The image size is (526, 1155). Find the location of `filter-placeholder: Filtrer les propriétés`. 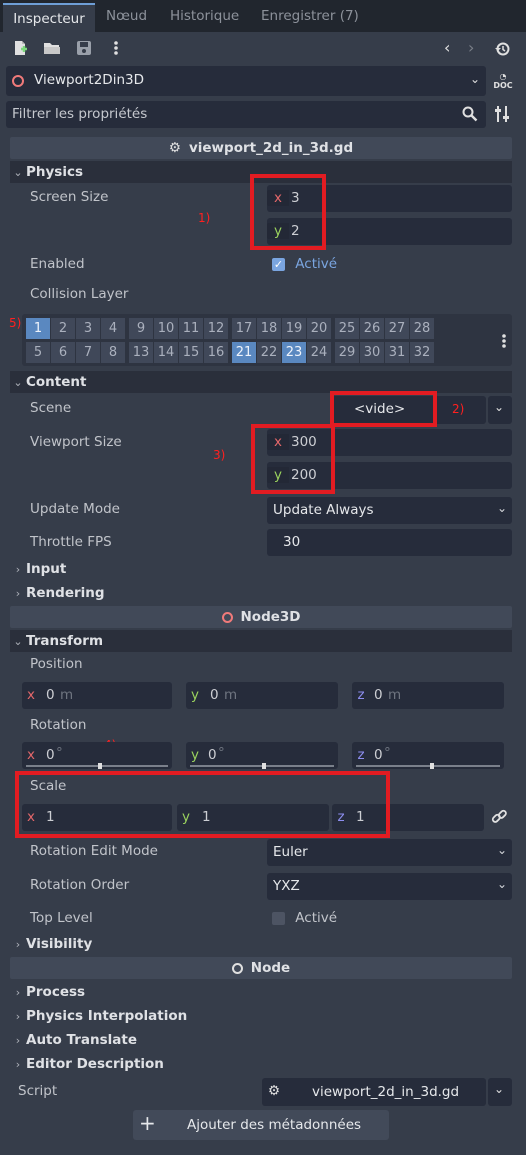

filter-placeholder: Filtrer les propriétés is located at coordinates (80, 114).